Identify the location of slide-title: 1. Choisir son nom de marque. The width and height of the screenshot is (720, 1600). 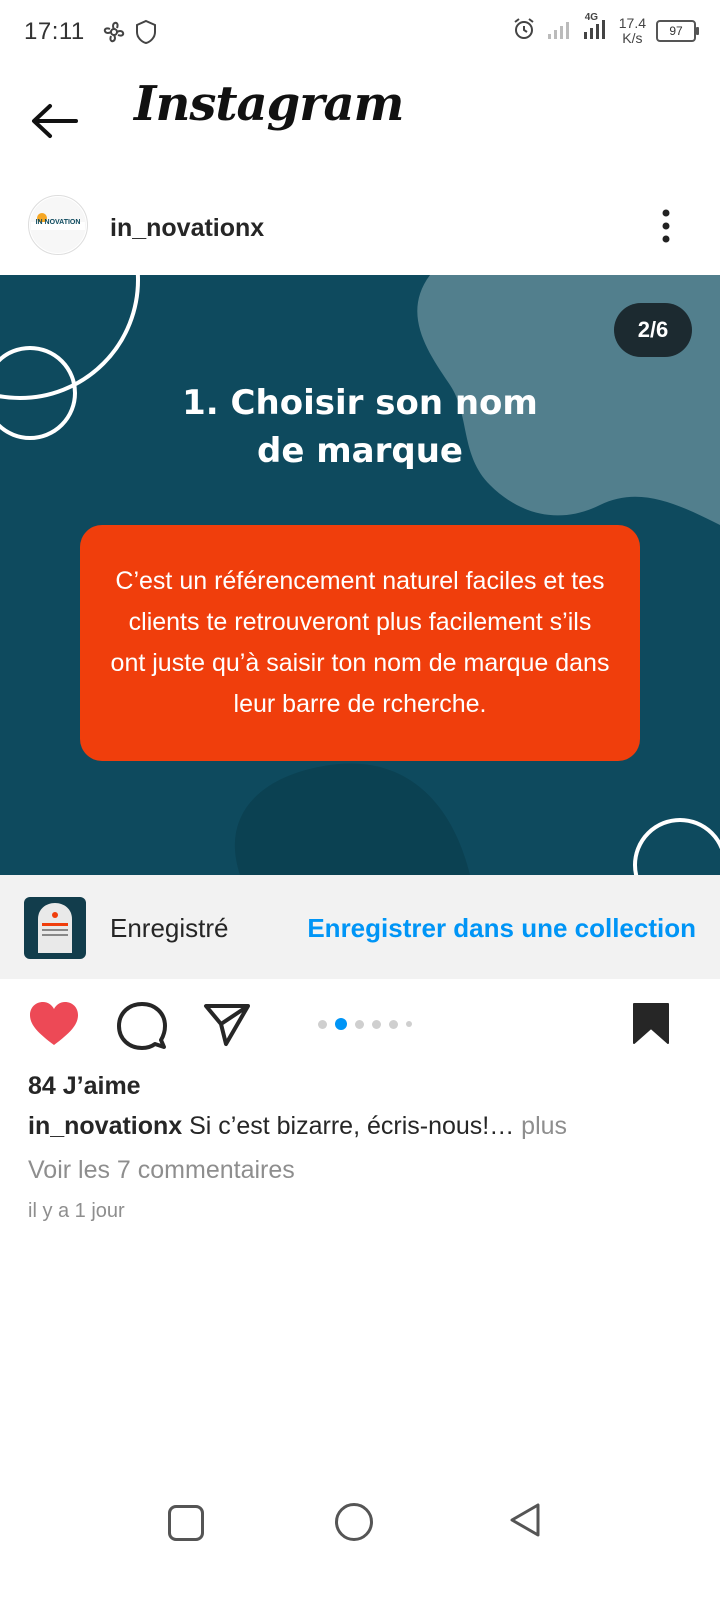
(360, 427).